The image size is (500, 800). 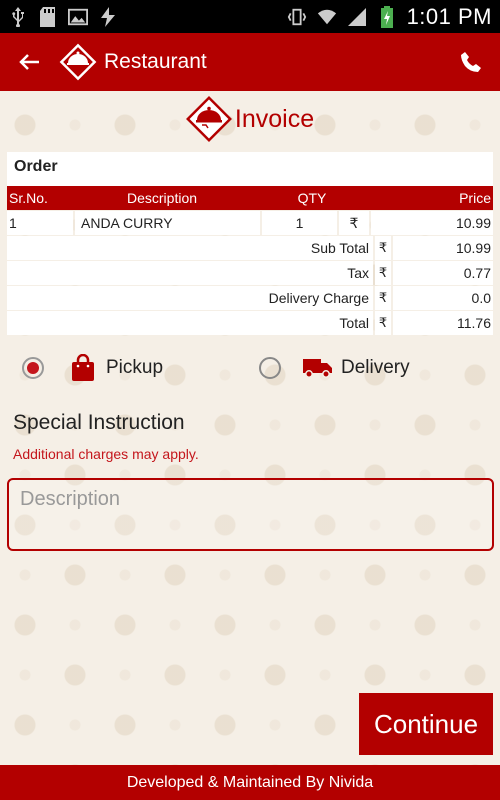 What do you see at coordinates (40, 223) in the screenshot?
I see `item-srno: 1` at bounding box center [40, 223].